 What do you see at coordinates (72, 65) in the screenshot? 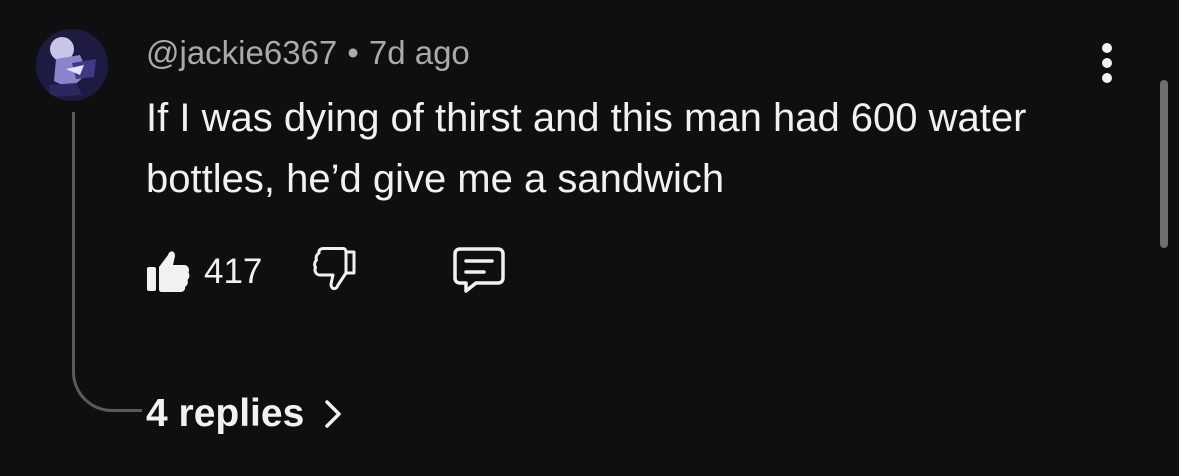
I see `avatar` at bounding box center [72, 65].